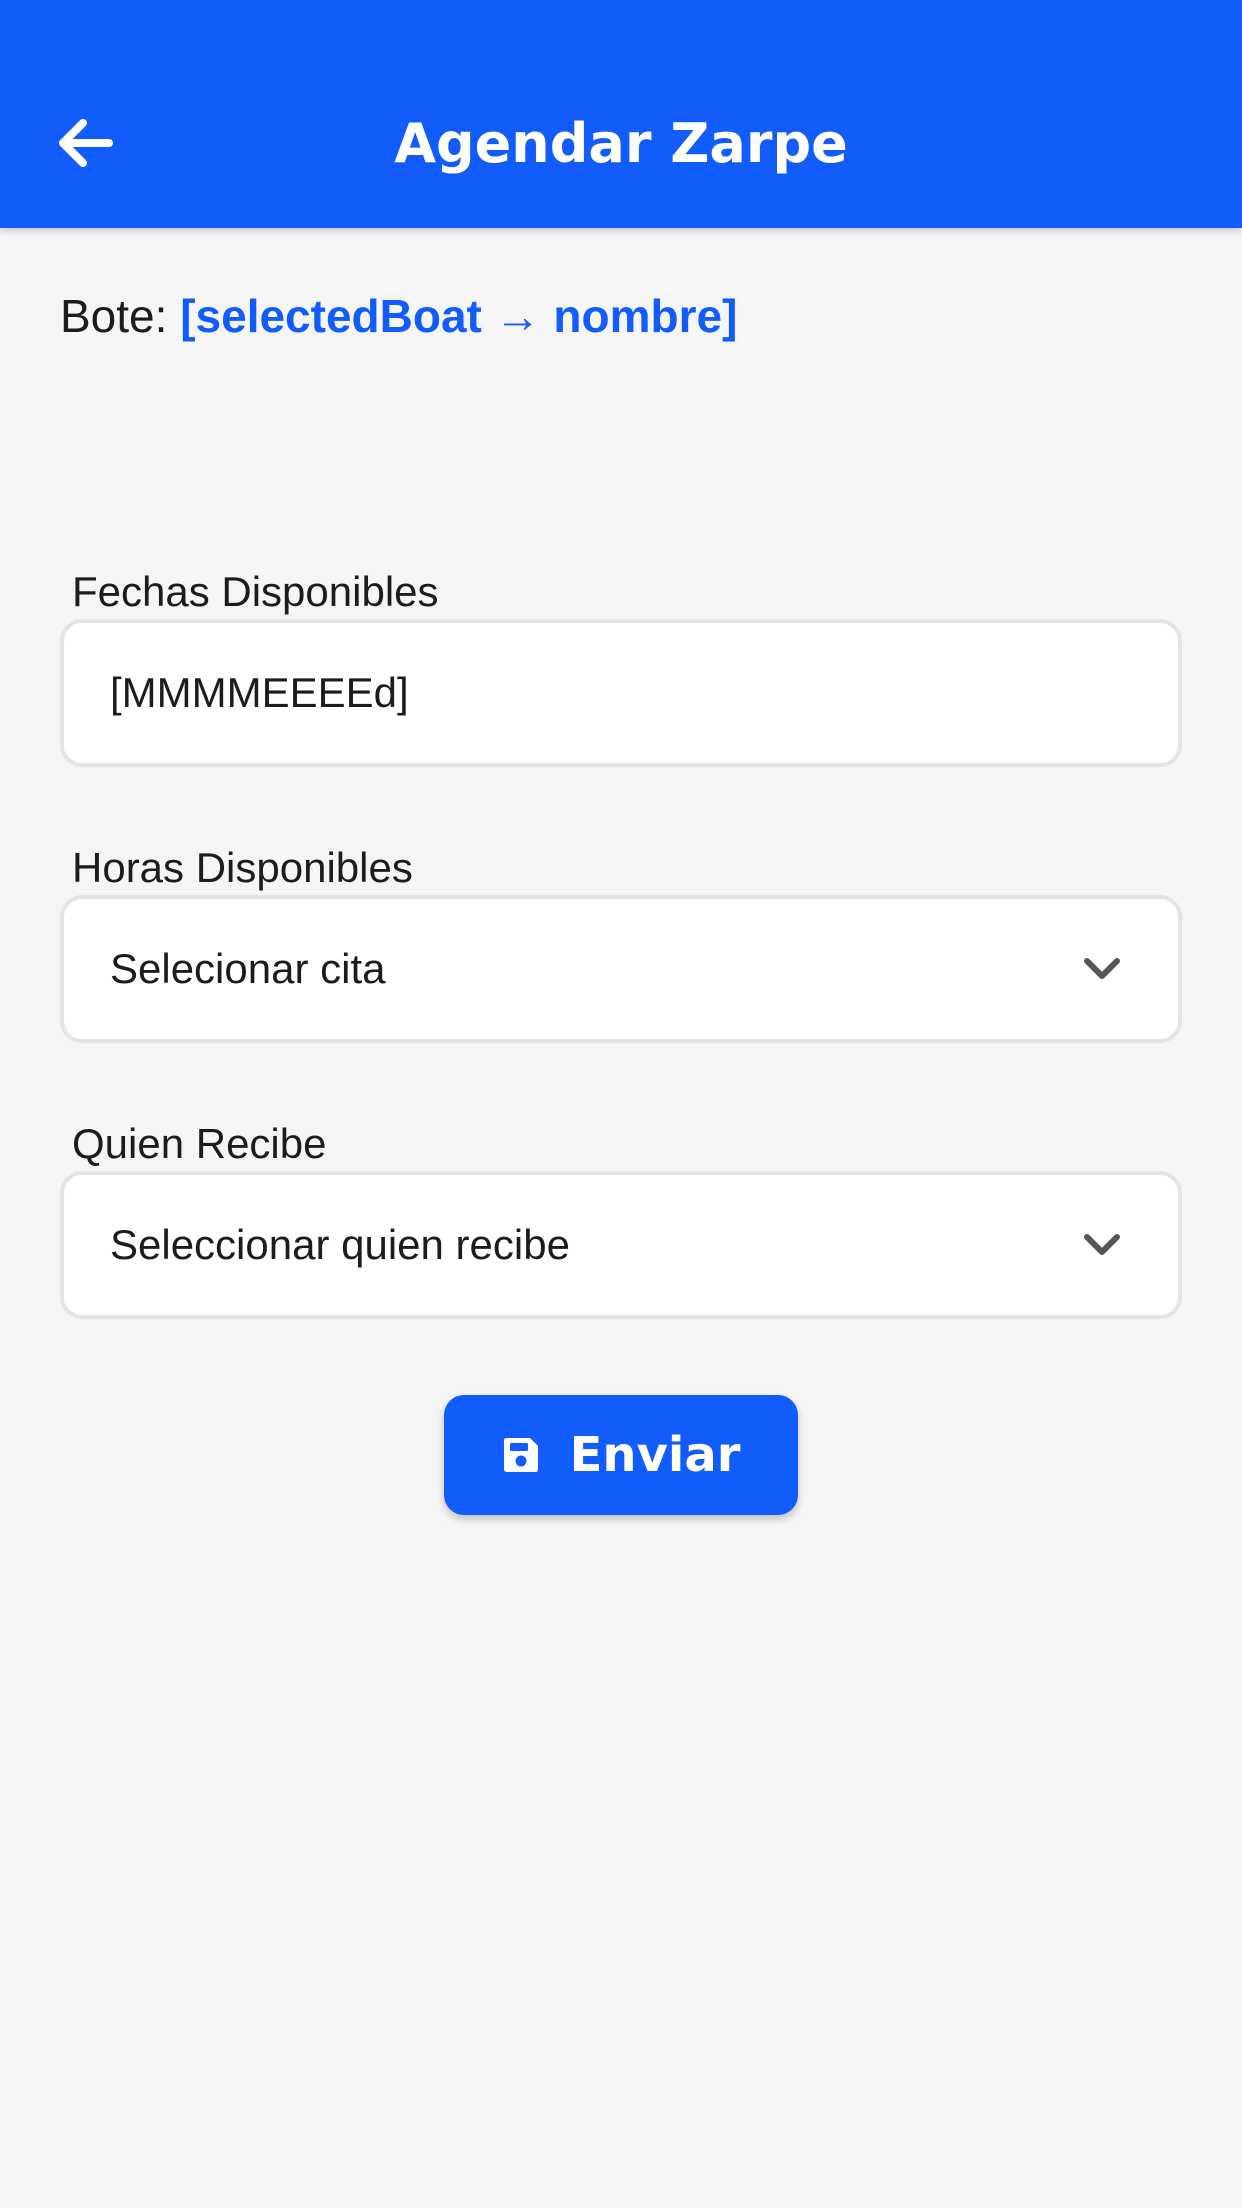  Describe the element at coordinates (621, 693) in the screenshot. I see `fechas-field: [MMMMEEEEd]` at that location.